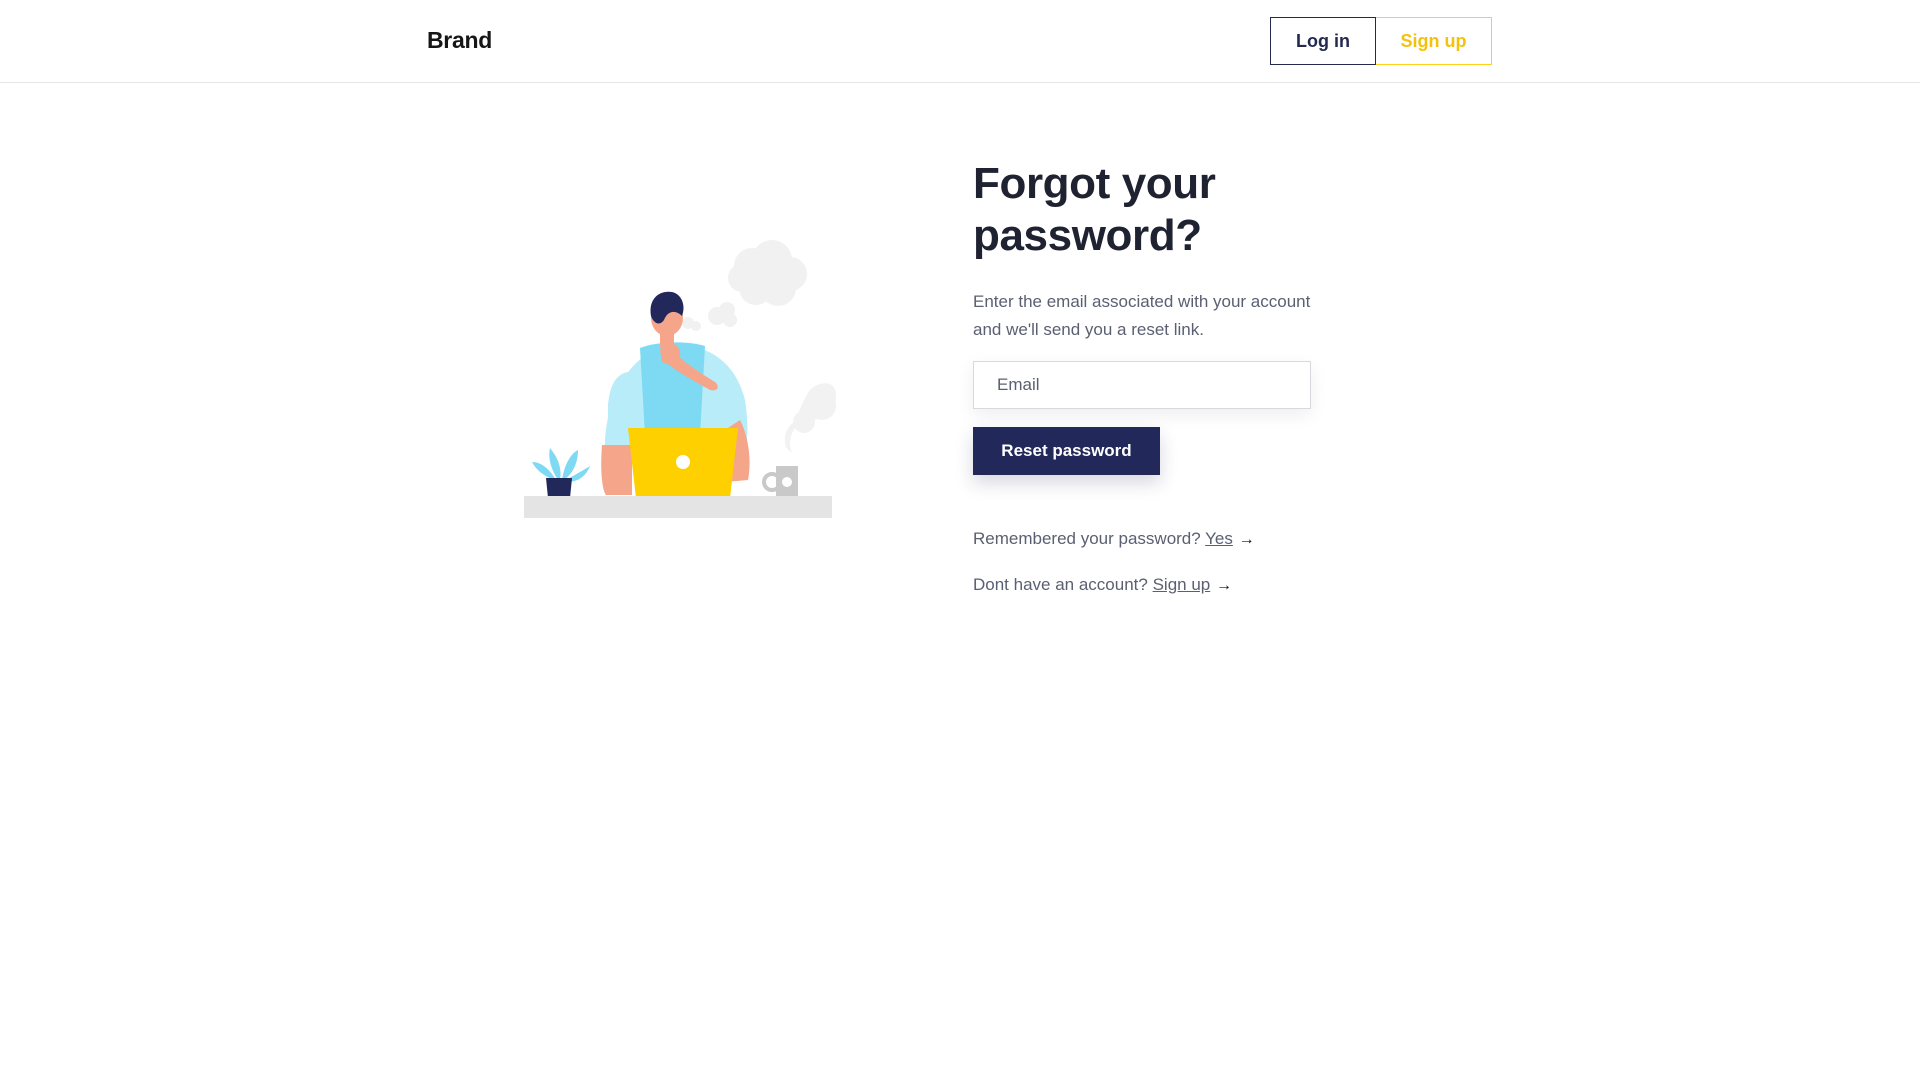 This screenshot has width=1920, height=1080. What do you see at coordinates (678, 507) in the screenshot?
I see `desk` at bounding box center [678, 507].